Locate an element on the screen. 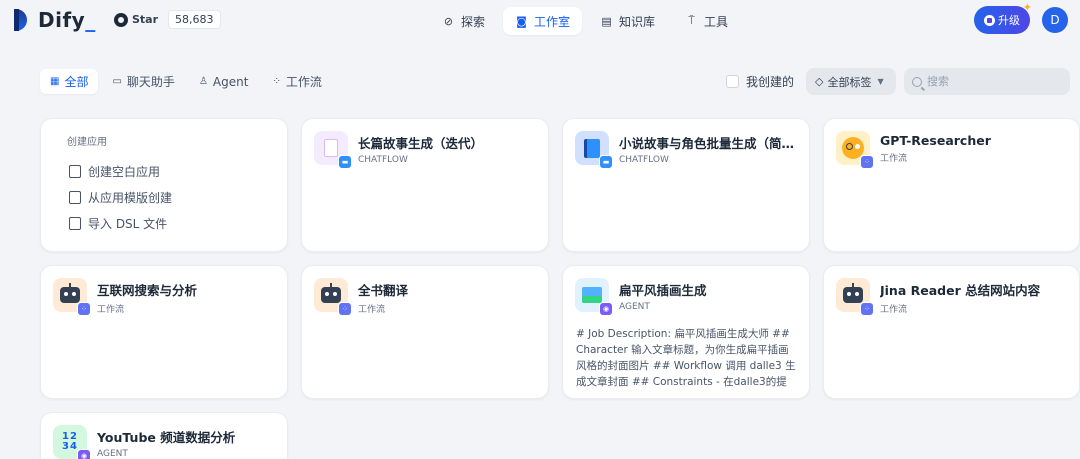 Image resolution: width=1080 pixels, height=459 pixels. tab-chat-assistant: ▭ 聊天助手 is located at coordinates (143, 81).